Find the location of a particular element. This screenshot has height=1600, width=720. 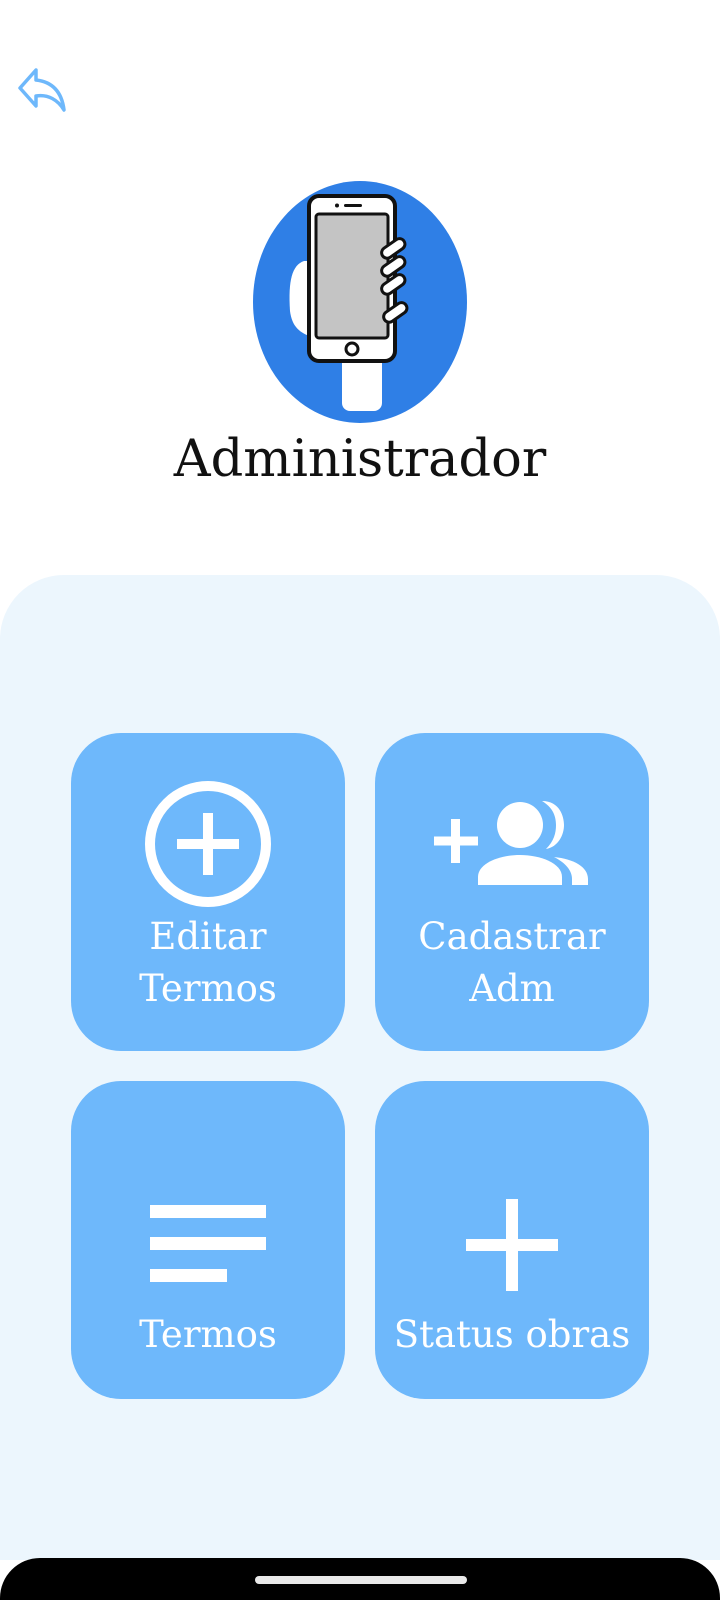

admin-avatar is located at coordinates (360, 302).